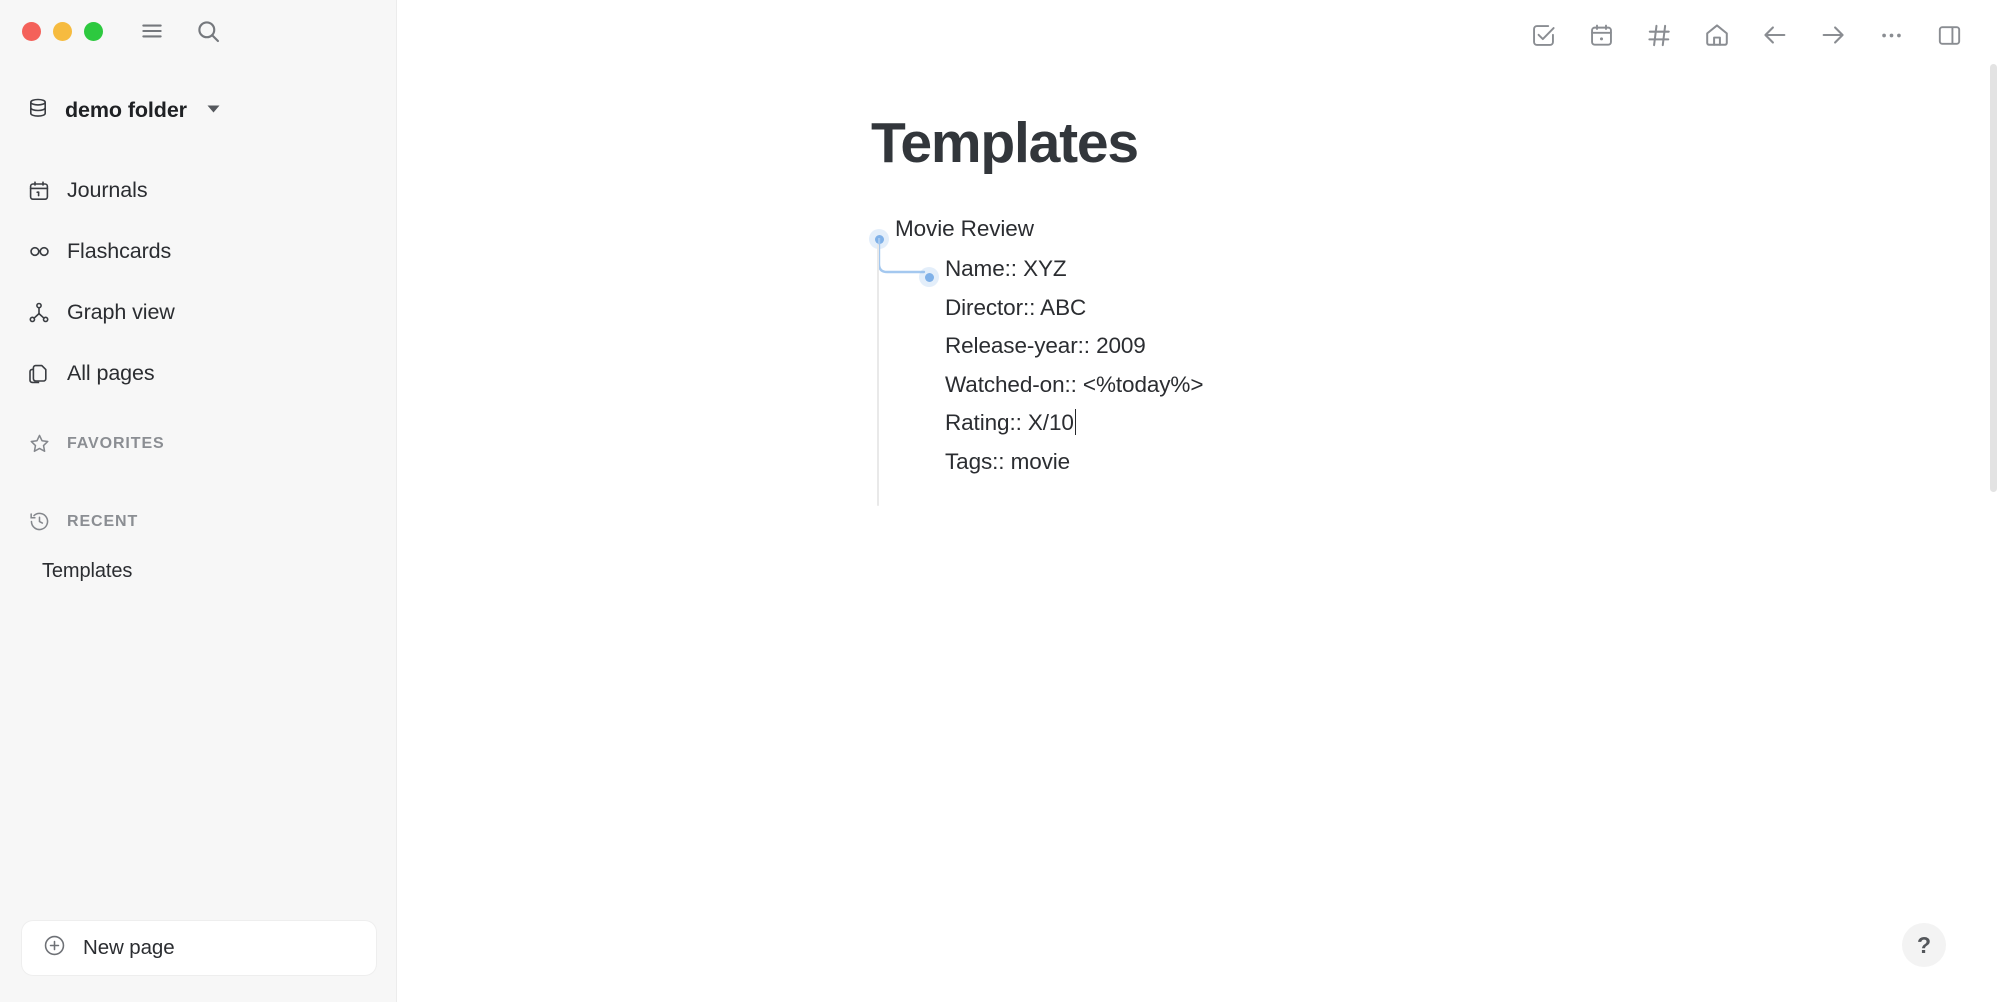 The image size is (2000, 1002). What do you see at coordinates (1009, 423) in the screenshot?
I see `block-line-text: Rating:: X/10` at bounding box center [1009, 423].